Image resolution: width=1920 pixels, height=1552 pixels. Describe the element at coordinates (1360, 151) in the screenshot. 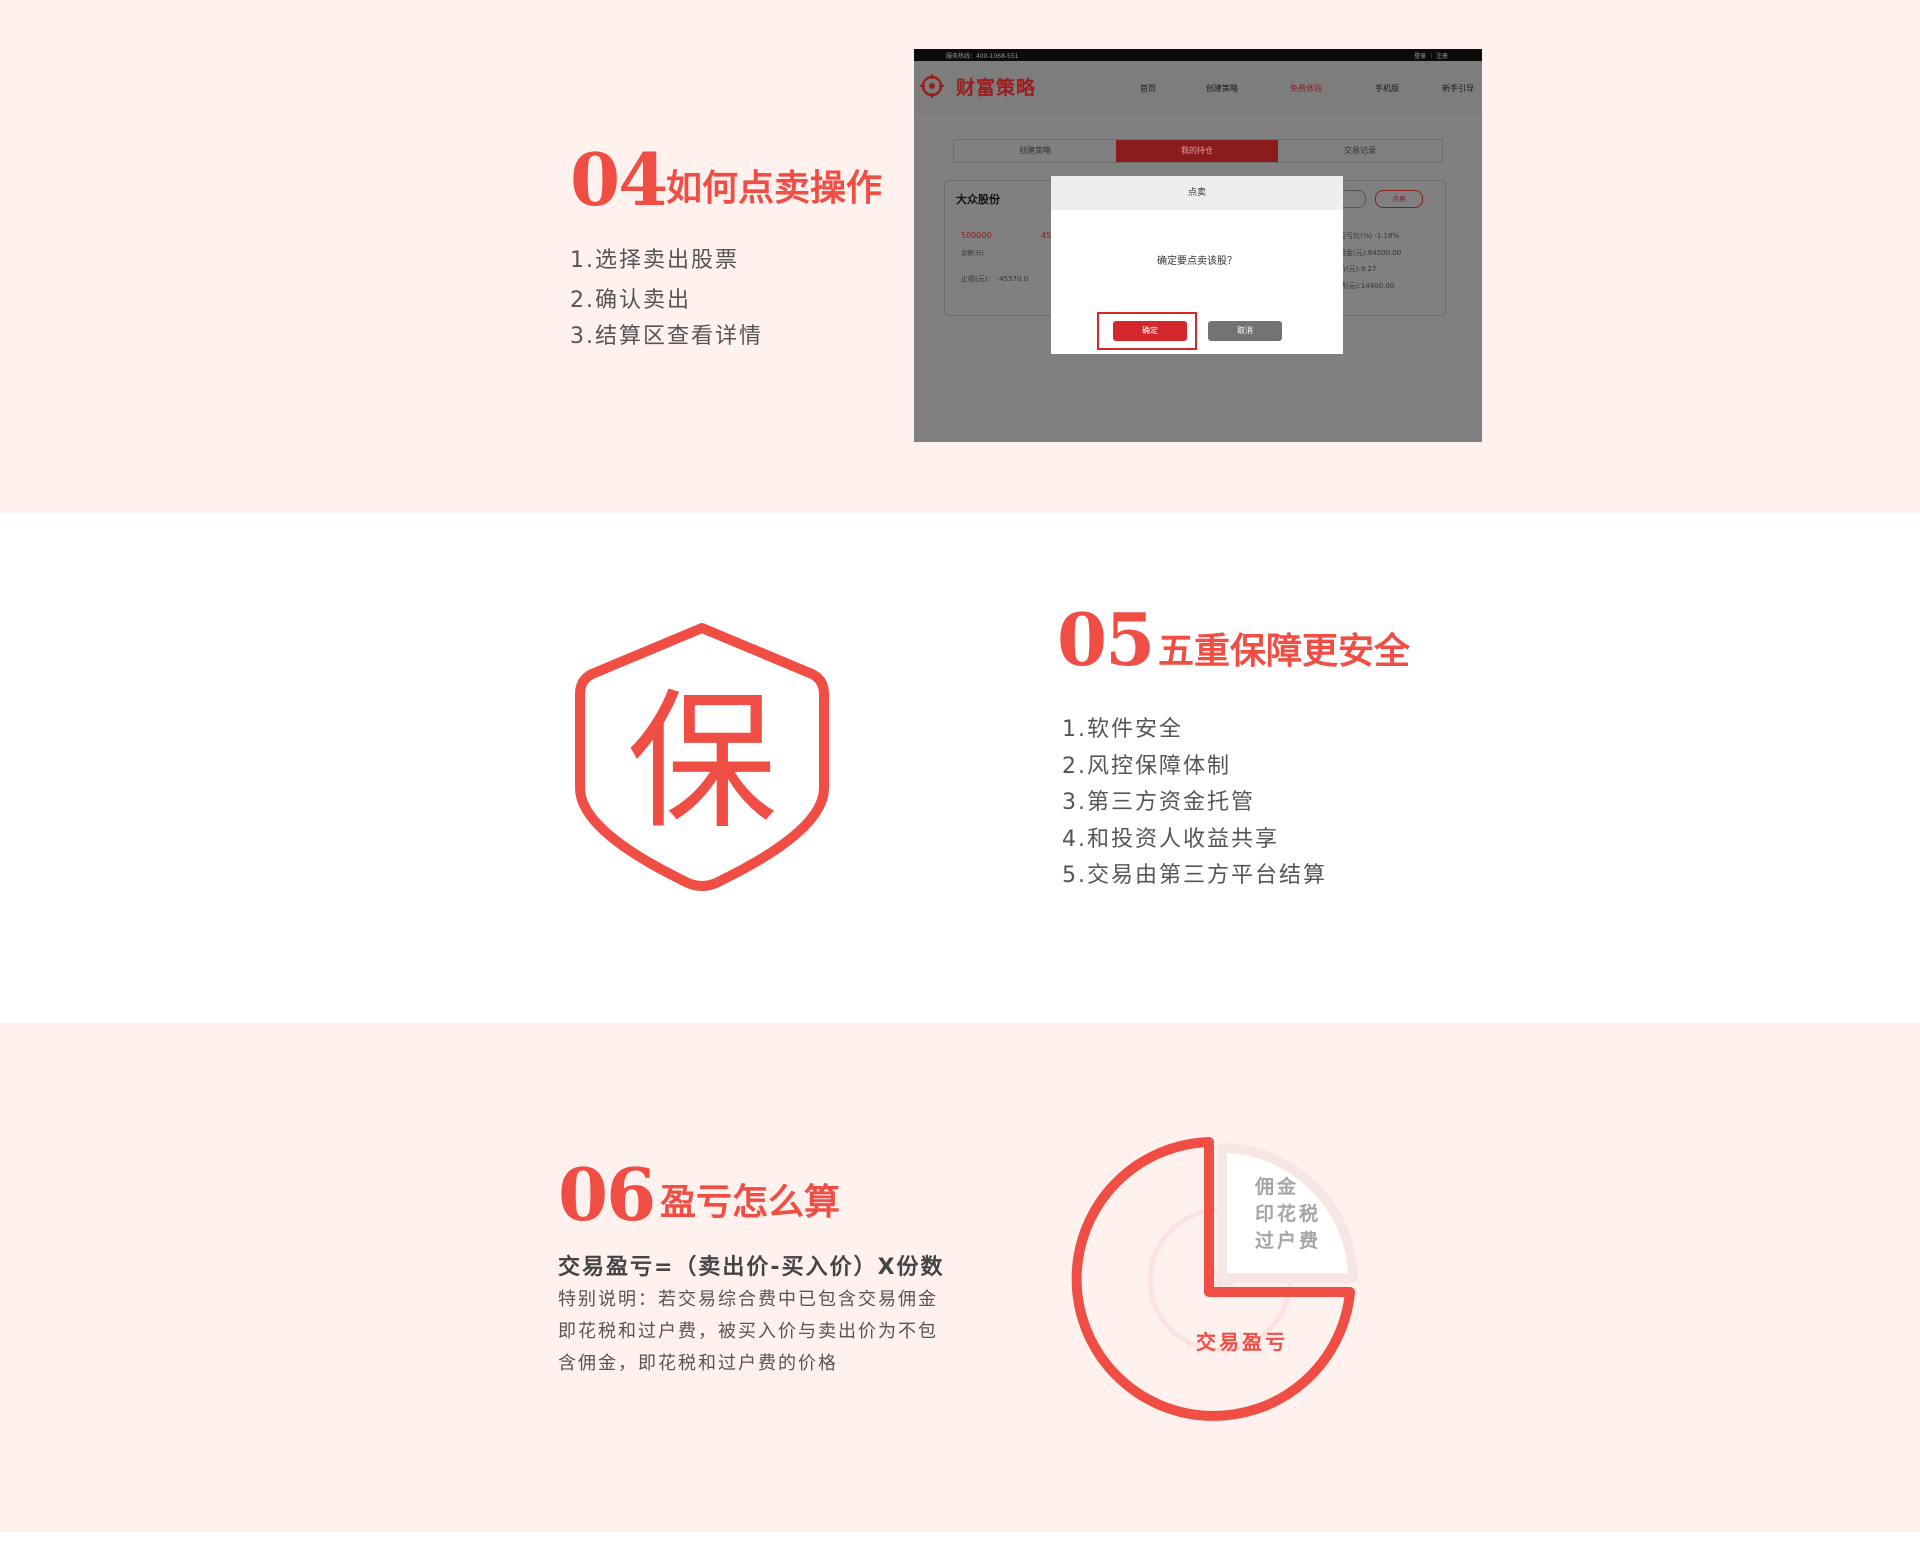

I see `tab-trade-records: 交易记录` at that location.